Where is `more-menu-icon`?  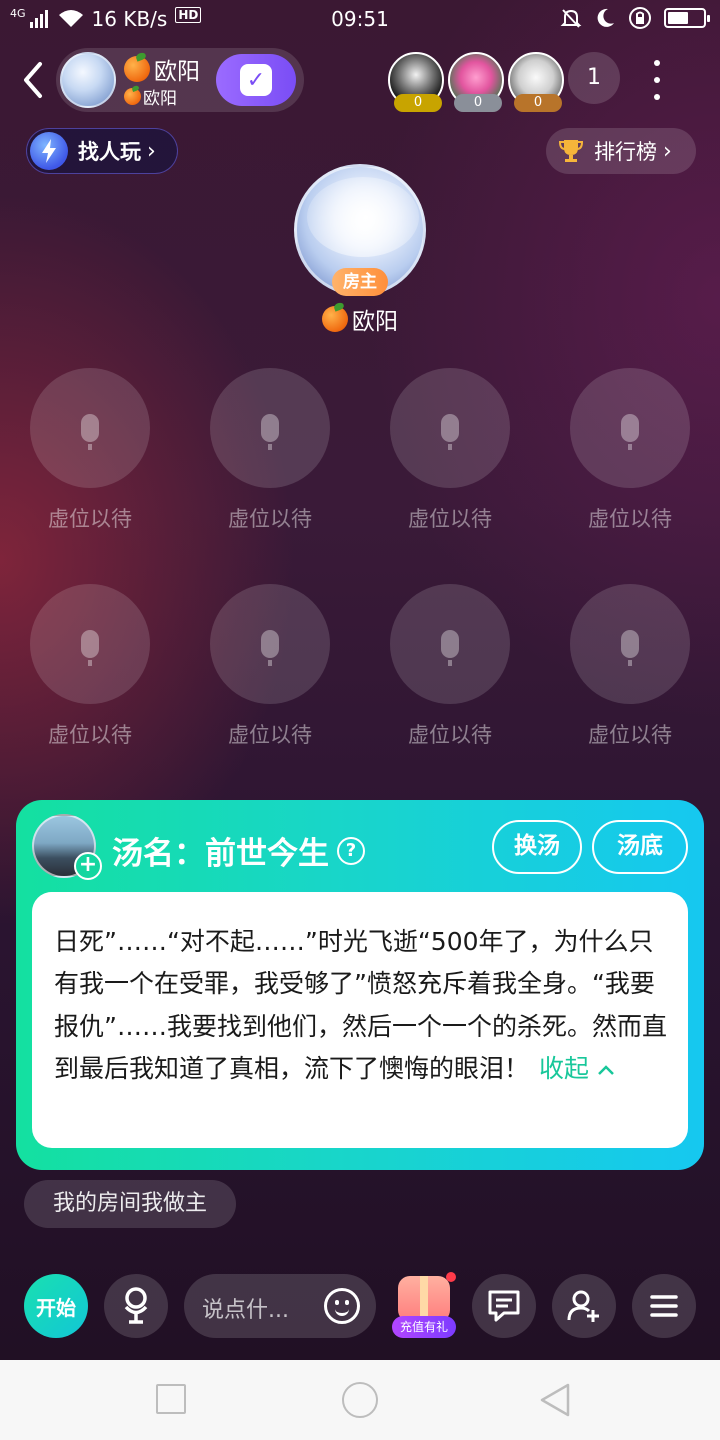
more-menu-icon is located at coordinates (657, 80).